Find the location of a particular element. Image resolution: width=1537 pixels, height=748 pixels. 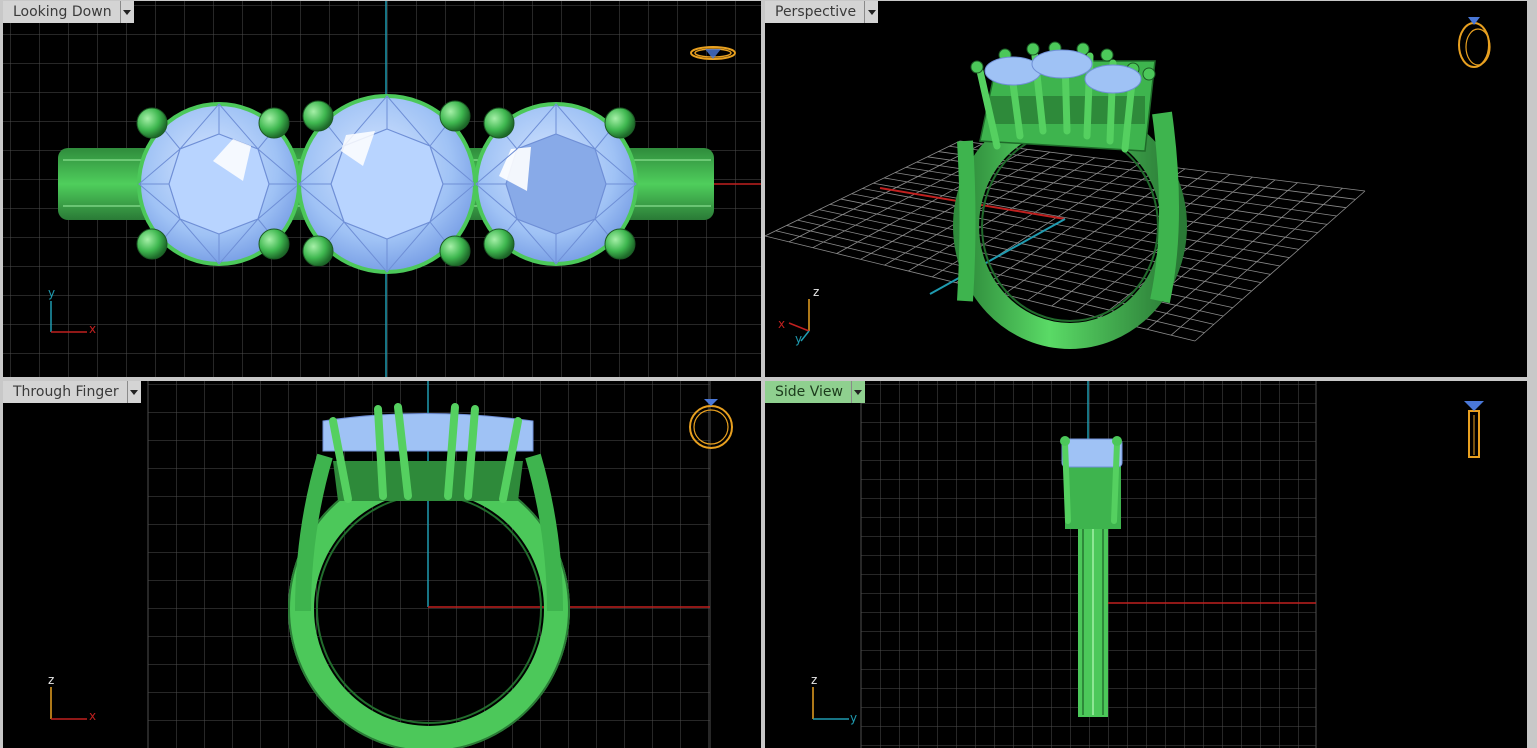

ring-model is located at coordinates (1070, 195).